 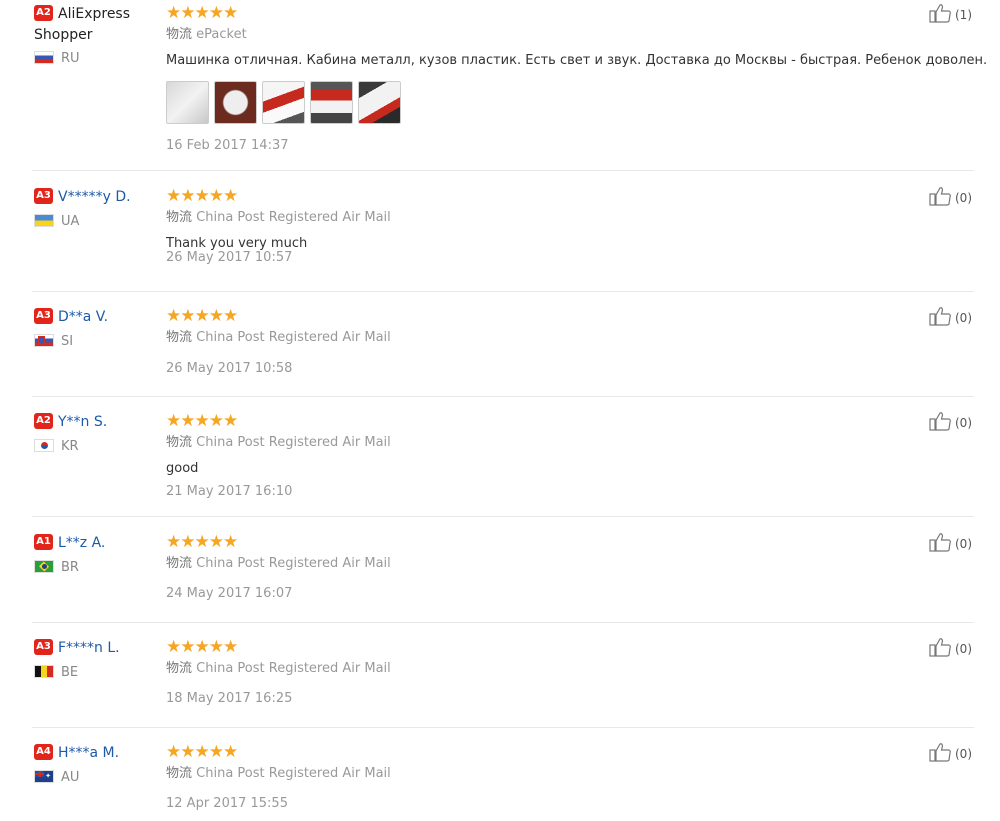 What do you see at coordinates (98, 433) in the screenshot?
I see `review-author: A2 Y**n S. KR` at bounding box center [98, 433].